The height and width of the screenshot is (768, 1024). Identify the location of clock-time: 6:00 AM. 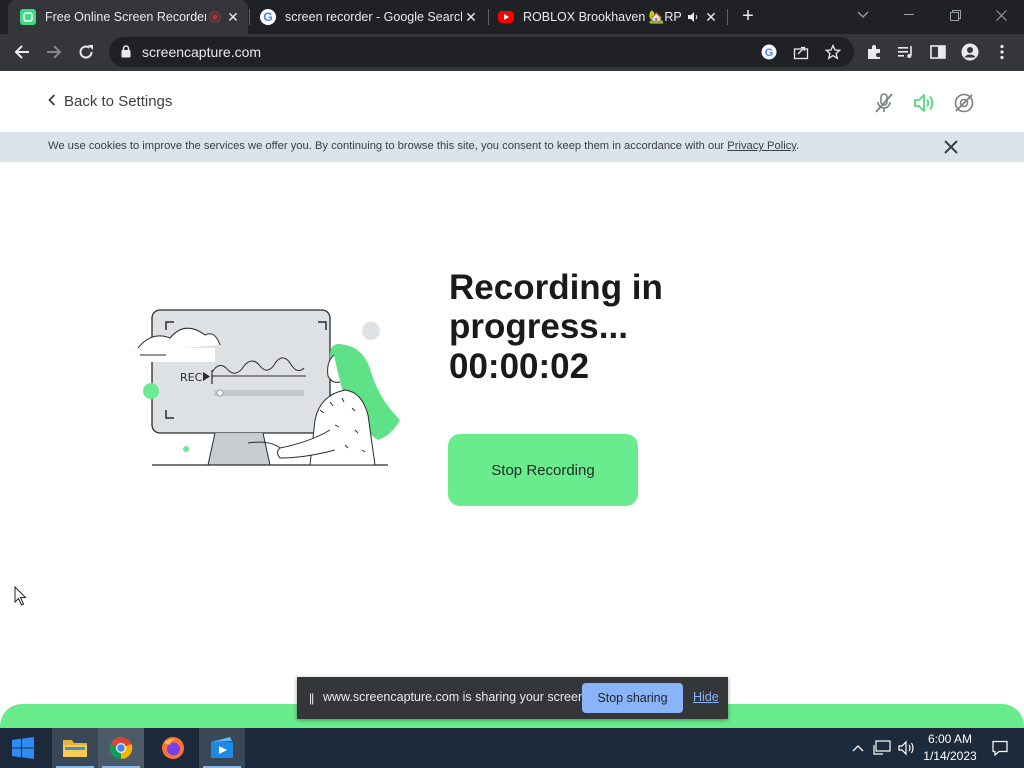
(950, 739).